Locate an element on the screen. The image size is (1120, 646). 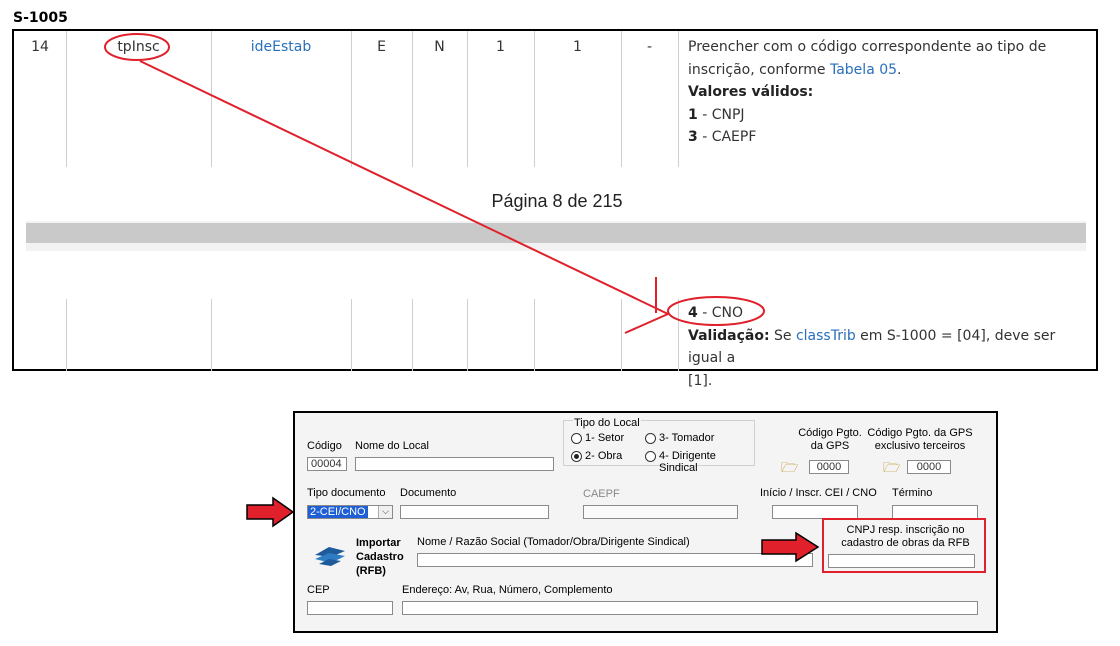
radio-tomador-label: 3- Tomador is located at coordinates (686, 438).